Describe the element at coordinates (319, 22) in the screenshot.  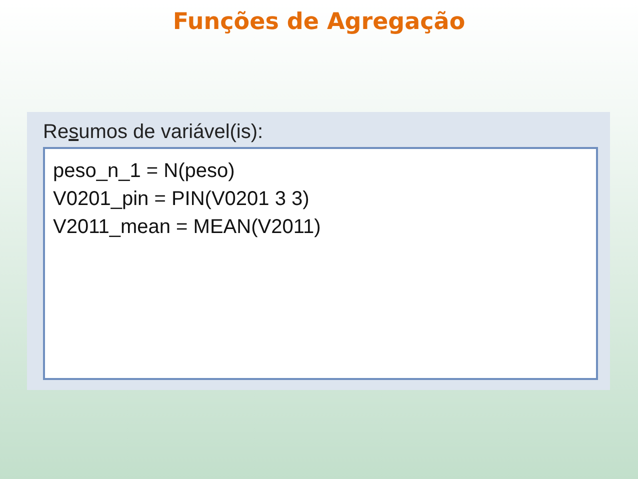
I see `slide-title: Funções de Agregação` at that location.